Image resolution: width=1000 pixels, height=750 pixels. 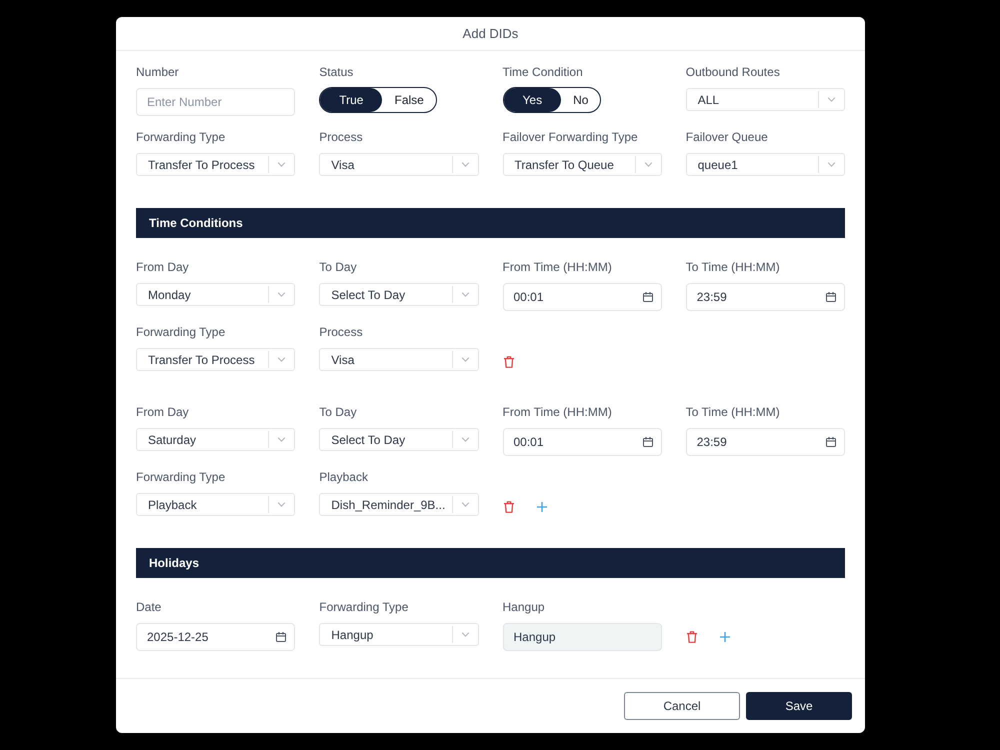 What do you see at coordinates (543, 72) in the screenshot?
I see `field-label: Time Condition` at bounding box center [543, 72].